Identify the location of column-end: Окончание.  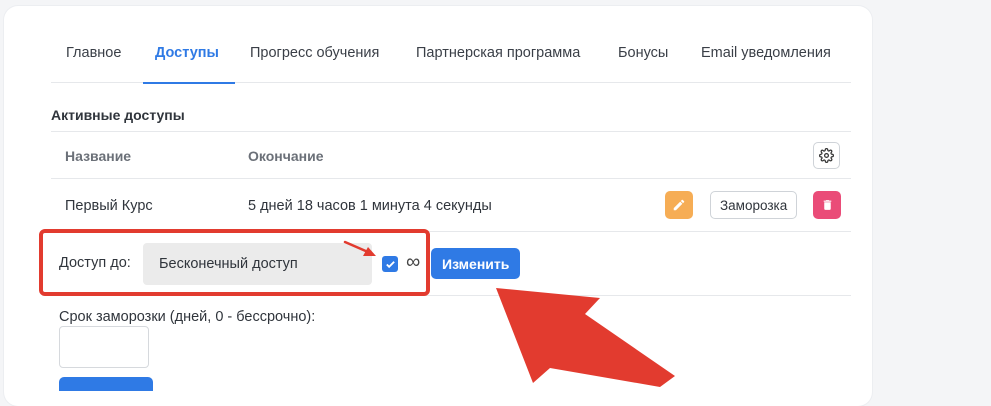
(286, 156).